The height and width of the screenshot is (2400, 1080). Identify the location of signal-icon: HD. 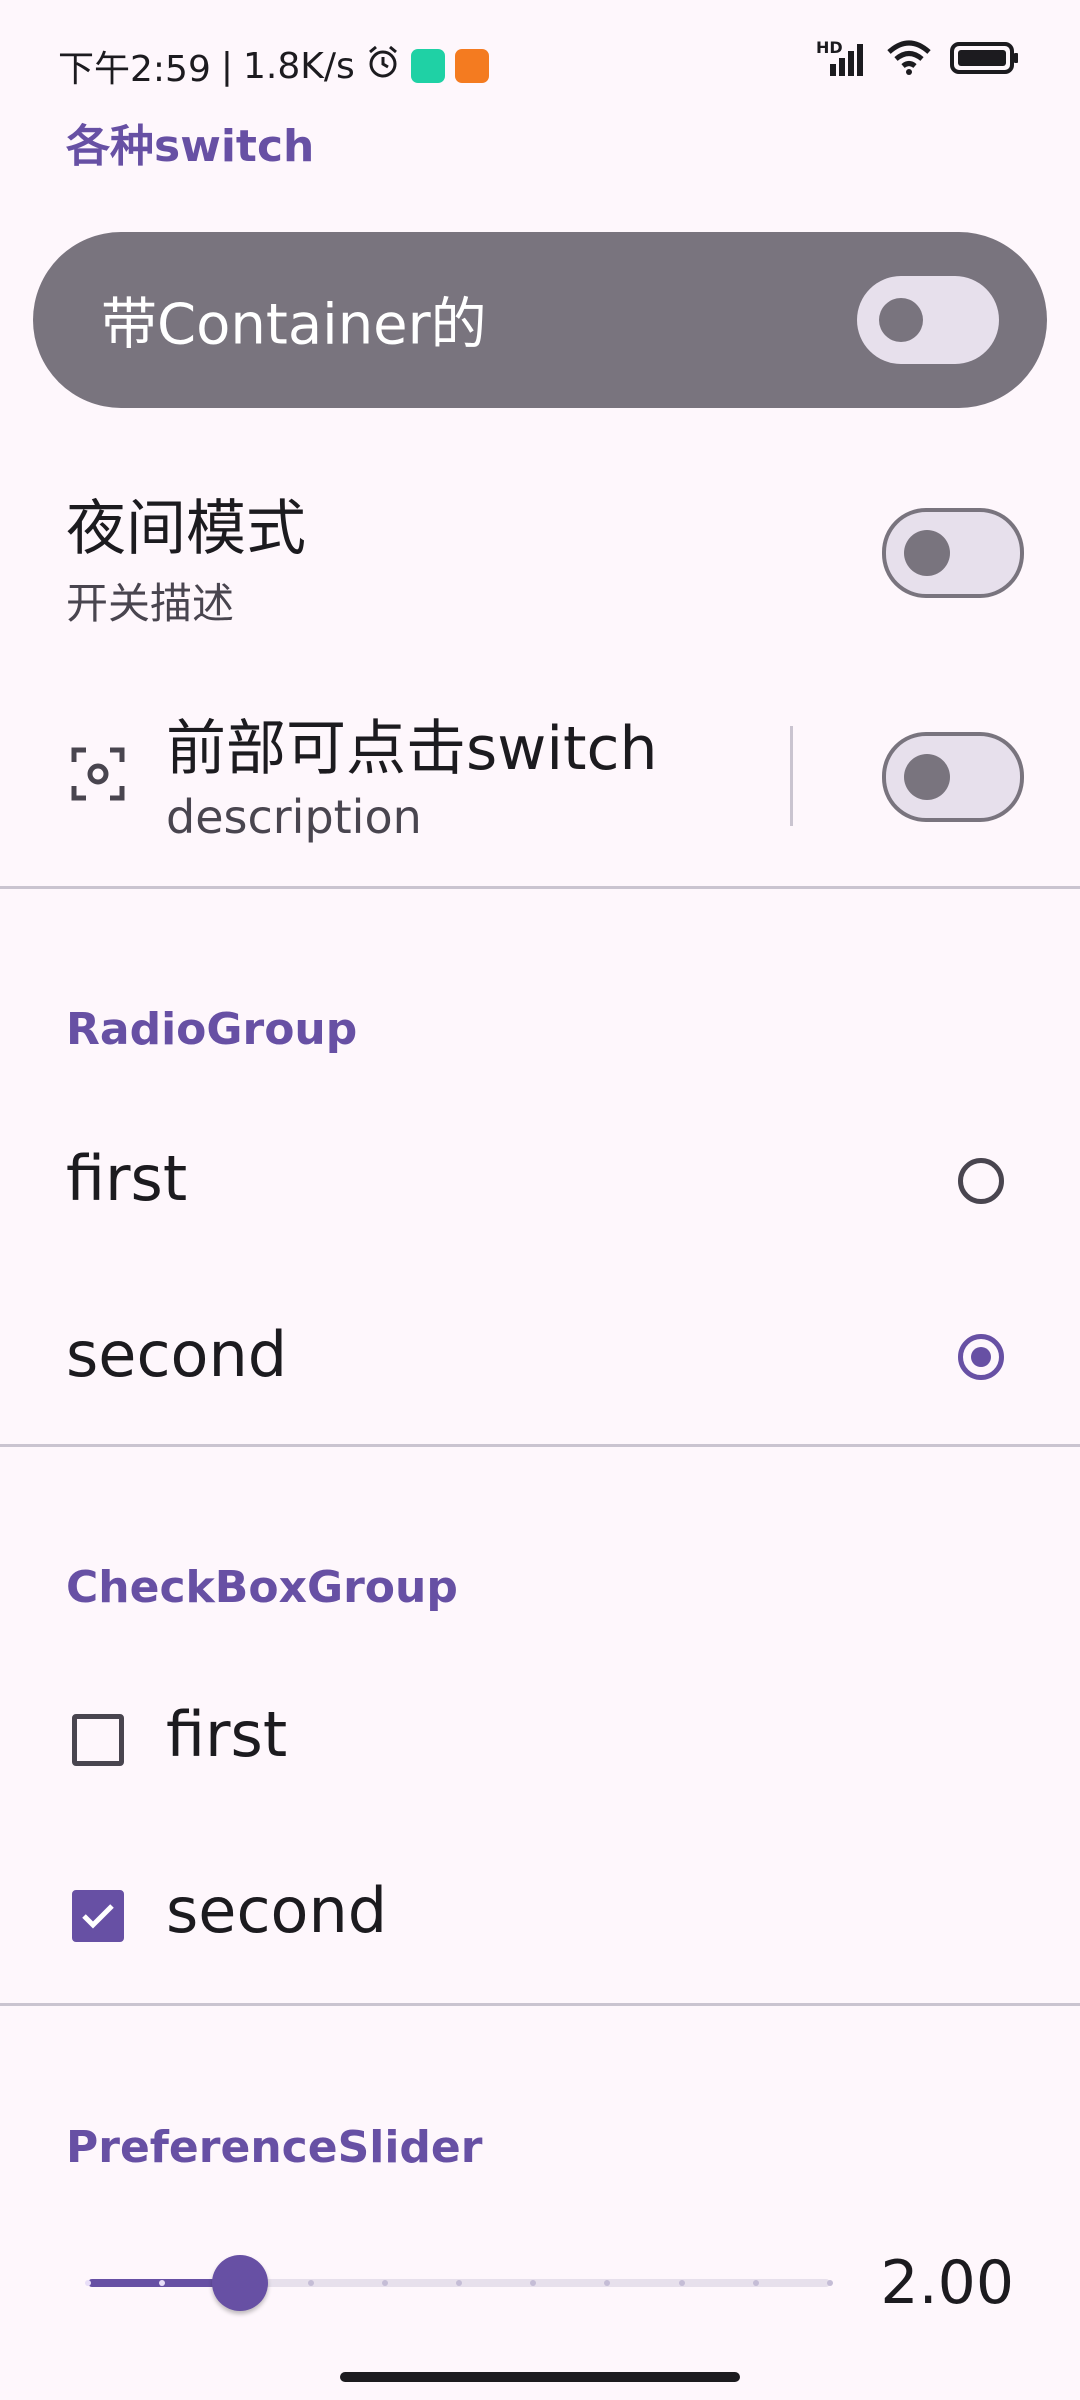
(842, 58).